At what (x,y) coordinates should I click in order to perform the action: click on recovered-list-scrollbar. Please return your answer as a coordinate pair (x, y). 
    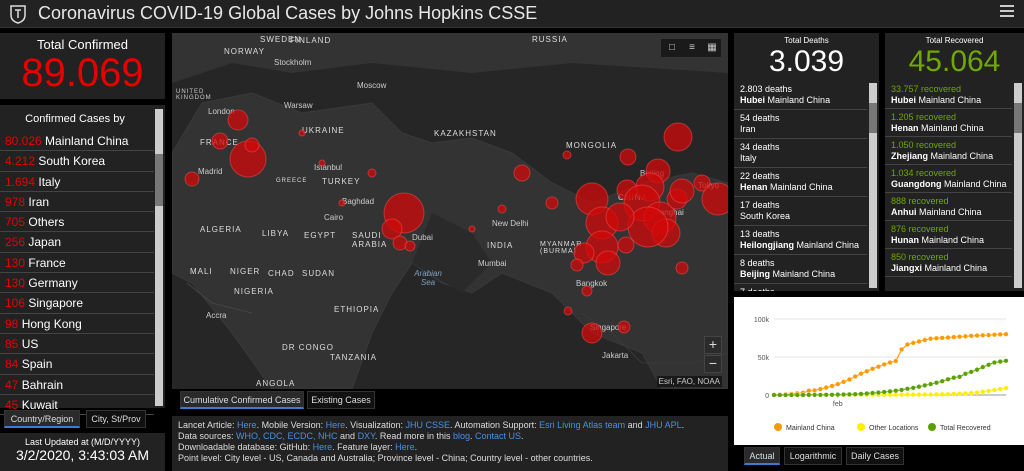
    Looking at the image, I should click on (1018, 185).